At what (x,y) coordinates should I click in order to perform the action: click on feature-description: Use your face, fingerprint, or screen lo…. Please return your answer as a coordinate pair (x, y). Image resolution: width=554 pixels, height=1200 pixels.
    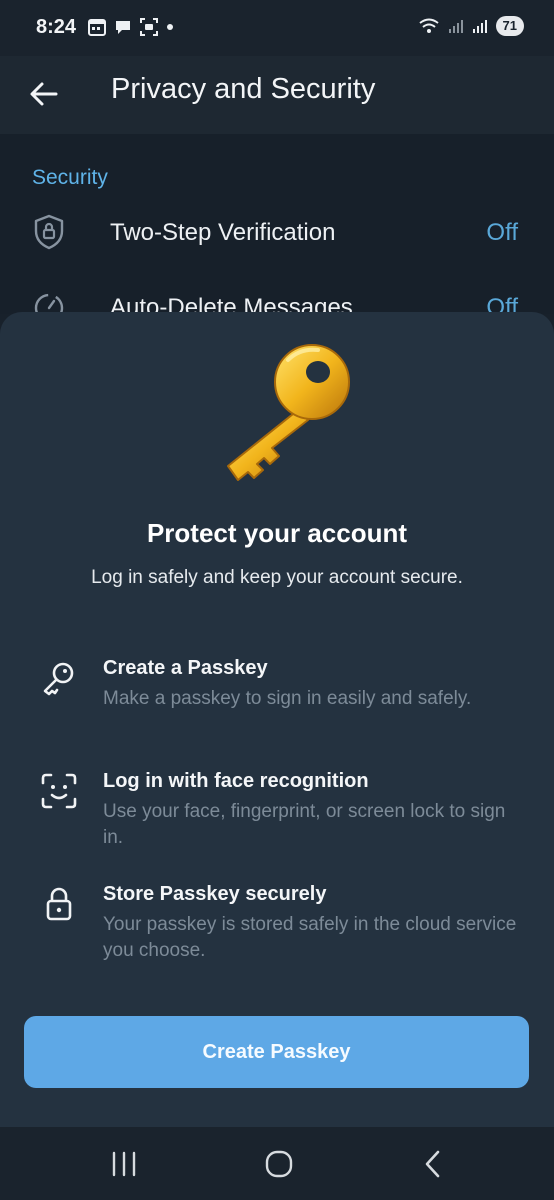
    Looking at the image, I should click on (304, 824).